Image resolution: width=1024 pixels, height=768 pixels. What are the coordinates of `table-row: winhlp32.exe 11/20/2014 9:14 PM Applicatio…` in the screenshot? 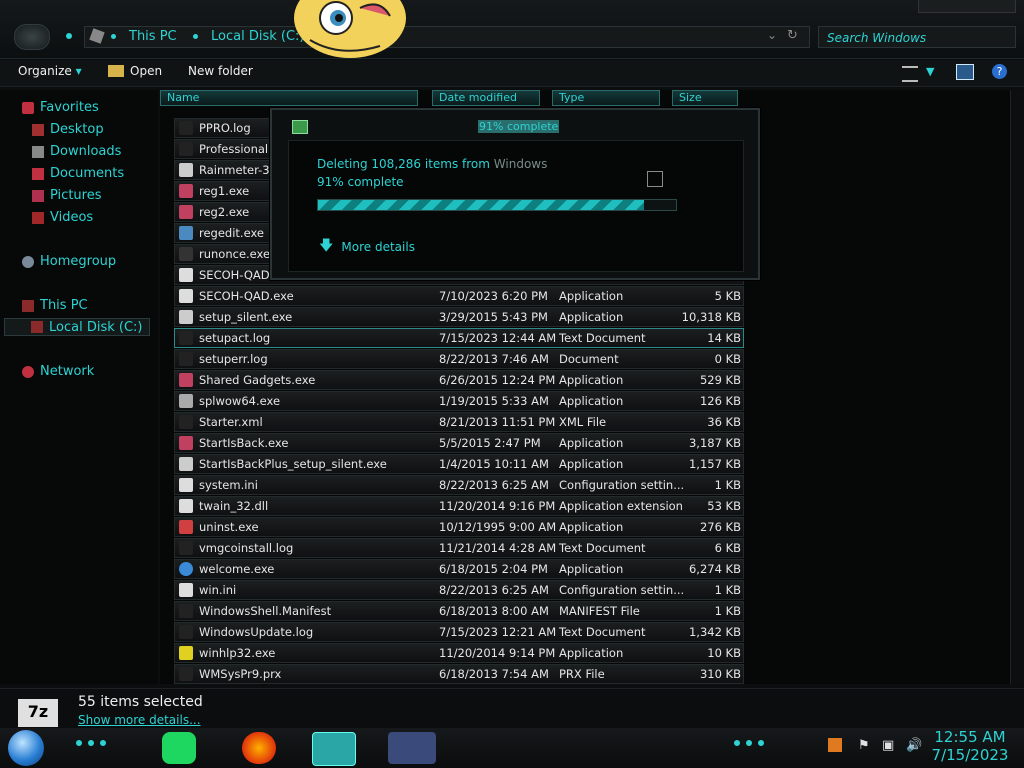 It's located at (459, 653).